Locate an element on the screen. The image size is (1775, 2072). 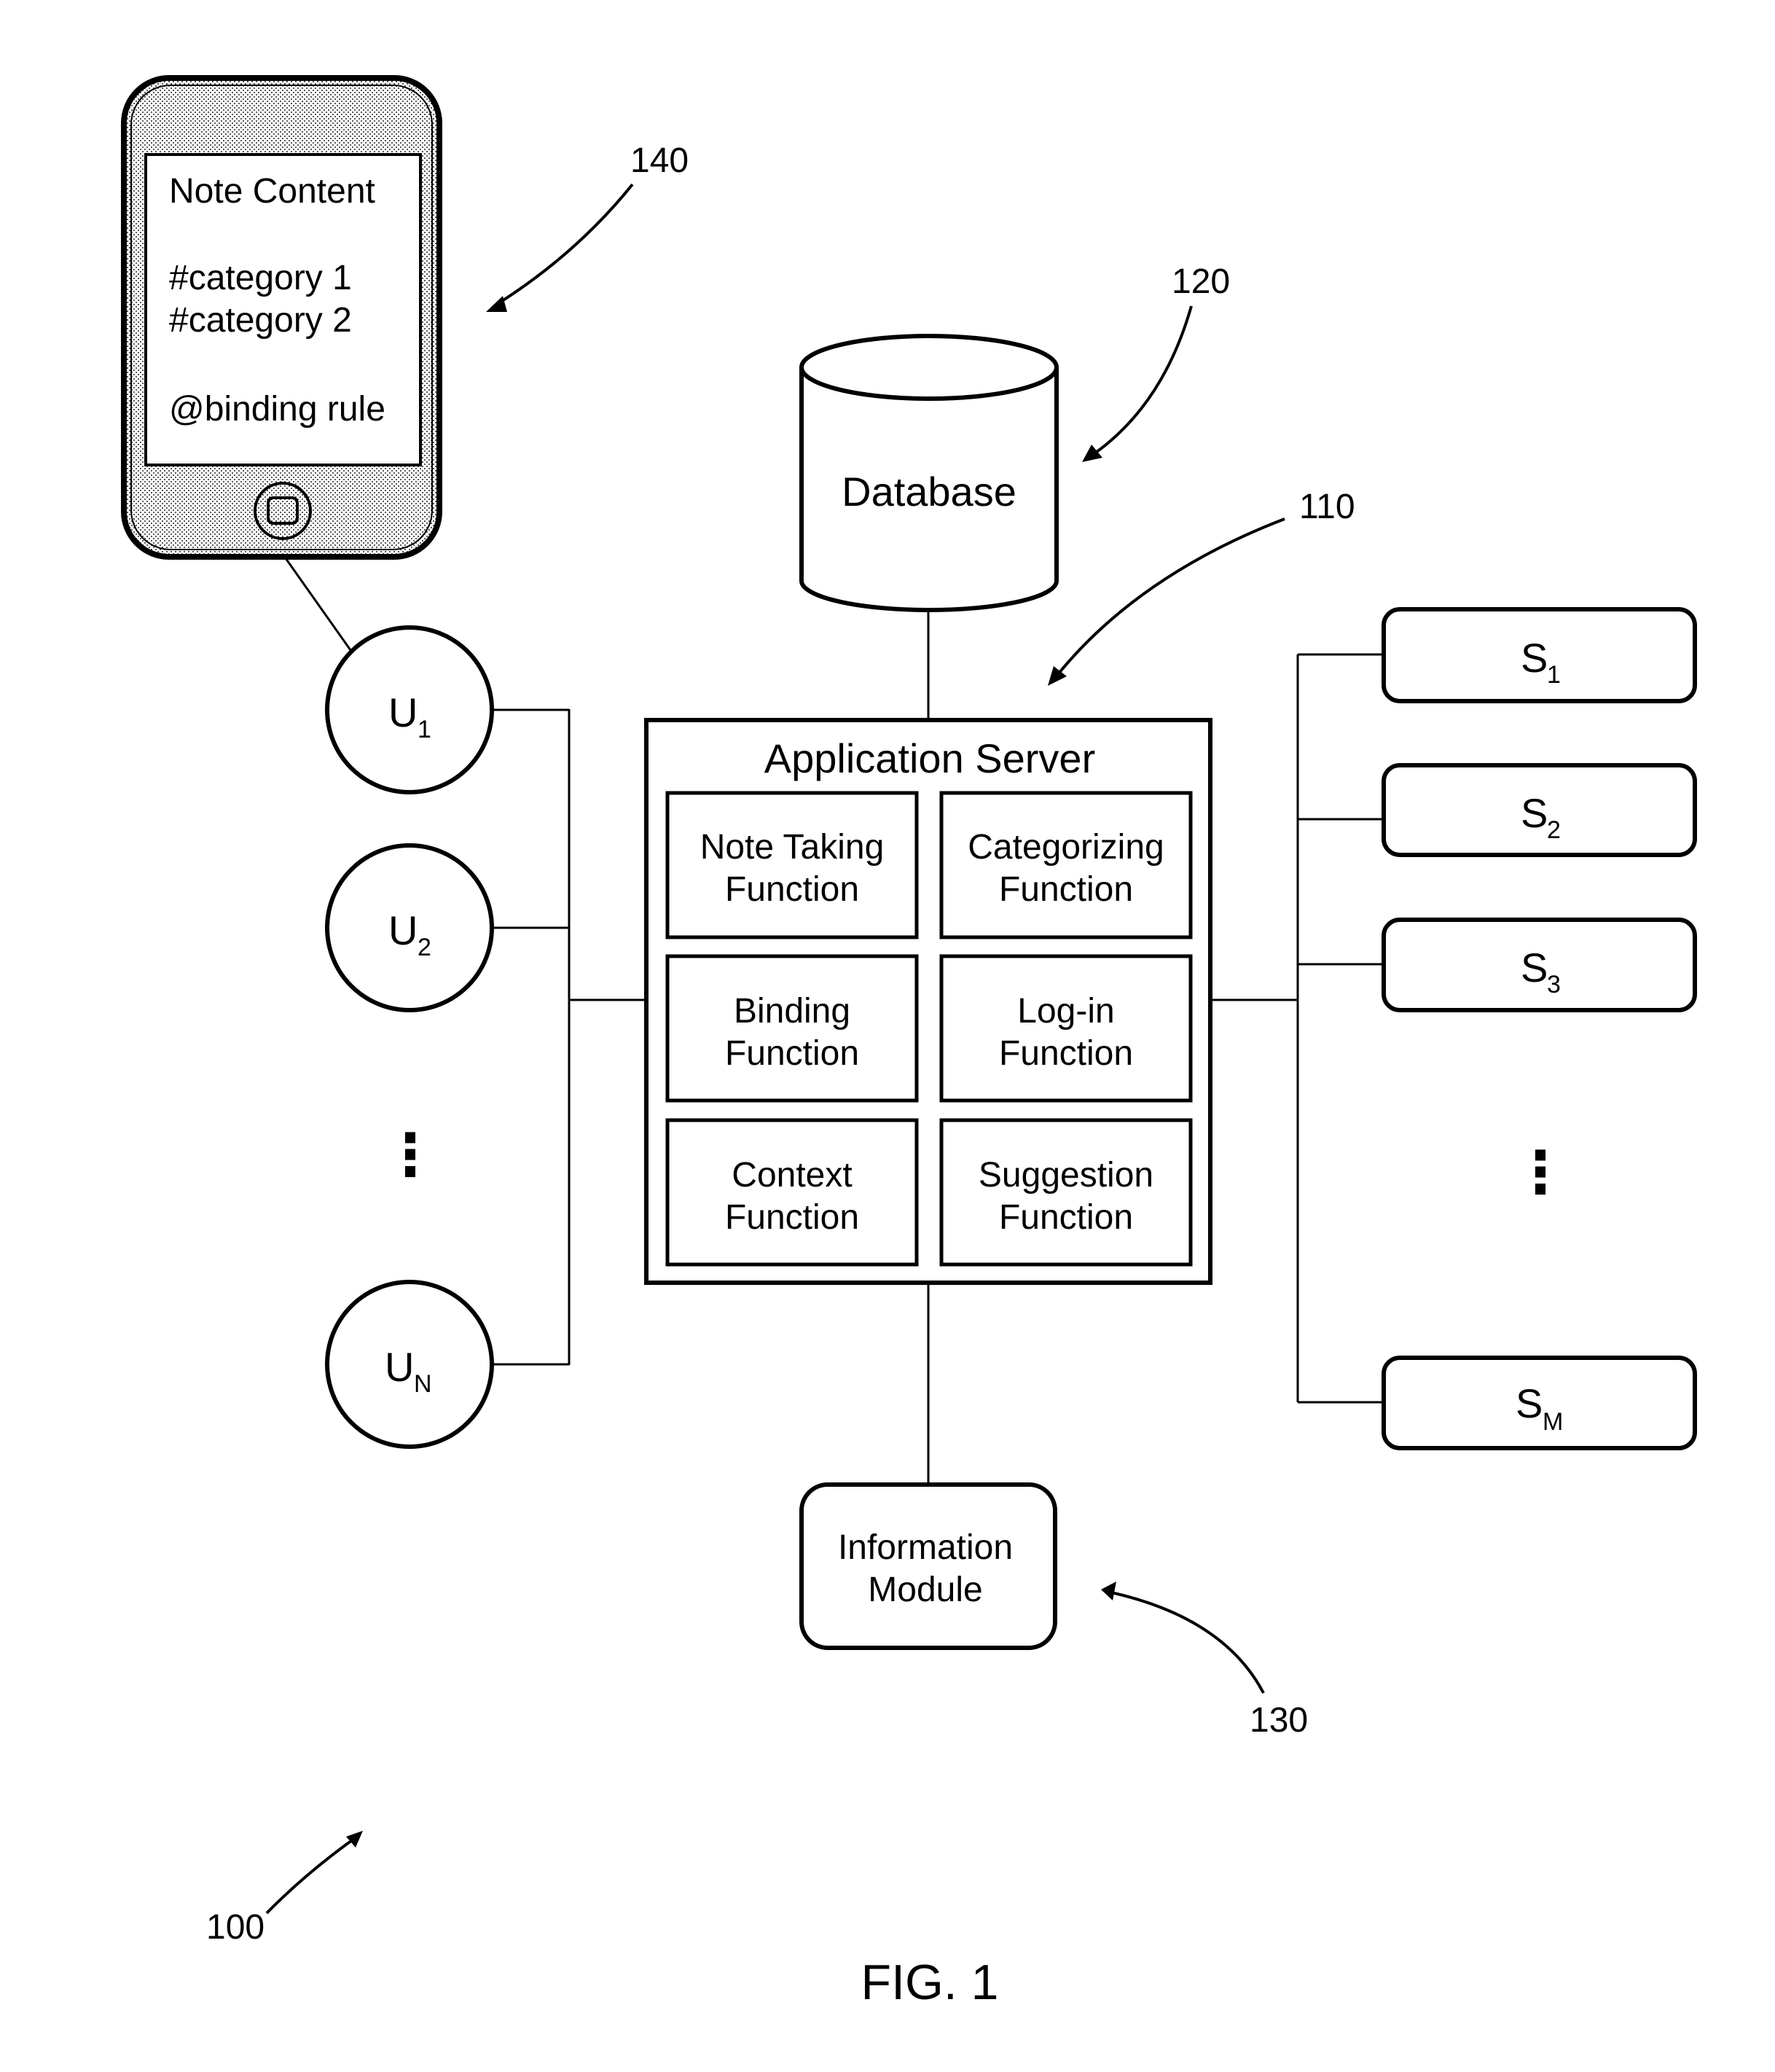
service-node-1: S 1 is located at coordinates (1539, 655).